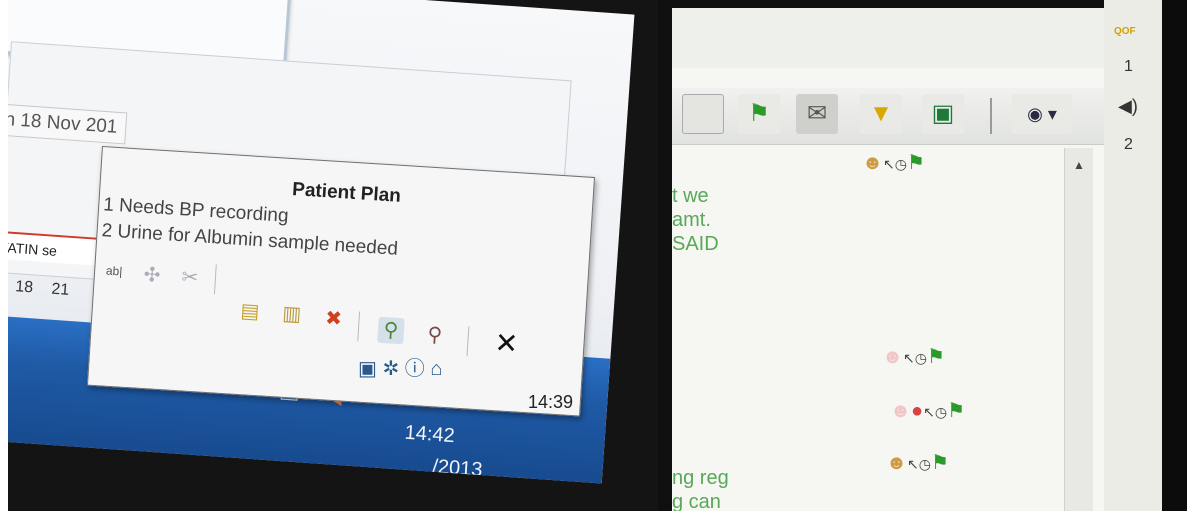  What do you see at coordinates (1125, 31) in the screenshot?
I see `qof-label: QOF` at bounding box center [1125, 31].